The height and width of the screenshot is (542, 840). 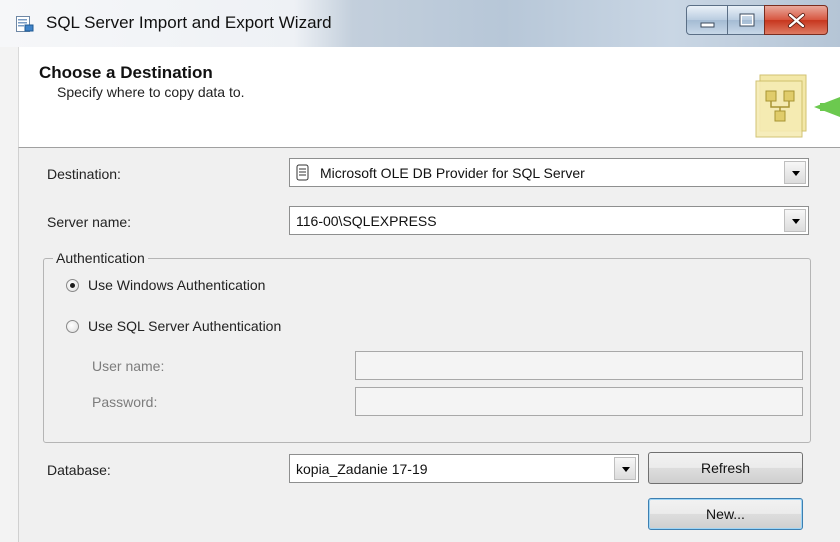 I want to click on minimize-icon, so click(x=707, y=25).